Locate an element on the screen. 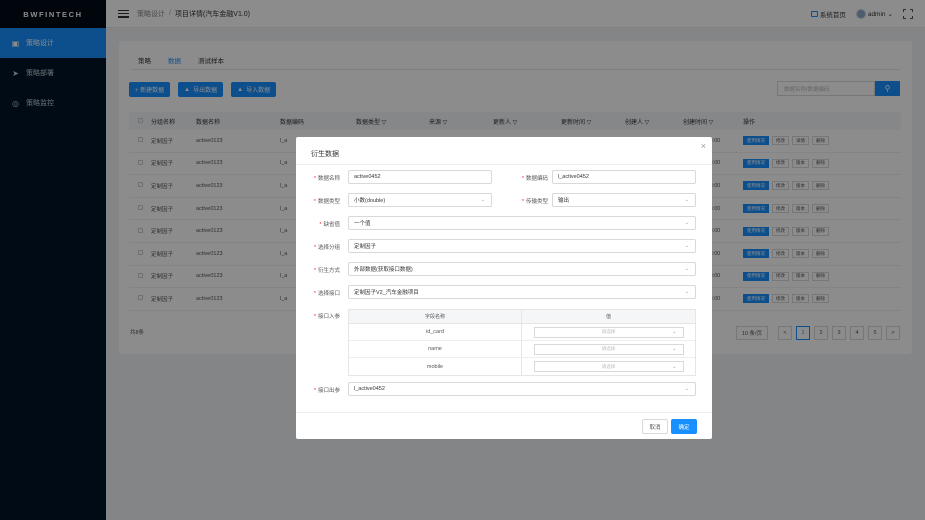 Image resolution: width=925 pixels, height=520 pixels. close-icon: × is located at coordinates (703, 146).